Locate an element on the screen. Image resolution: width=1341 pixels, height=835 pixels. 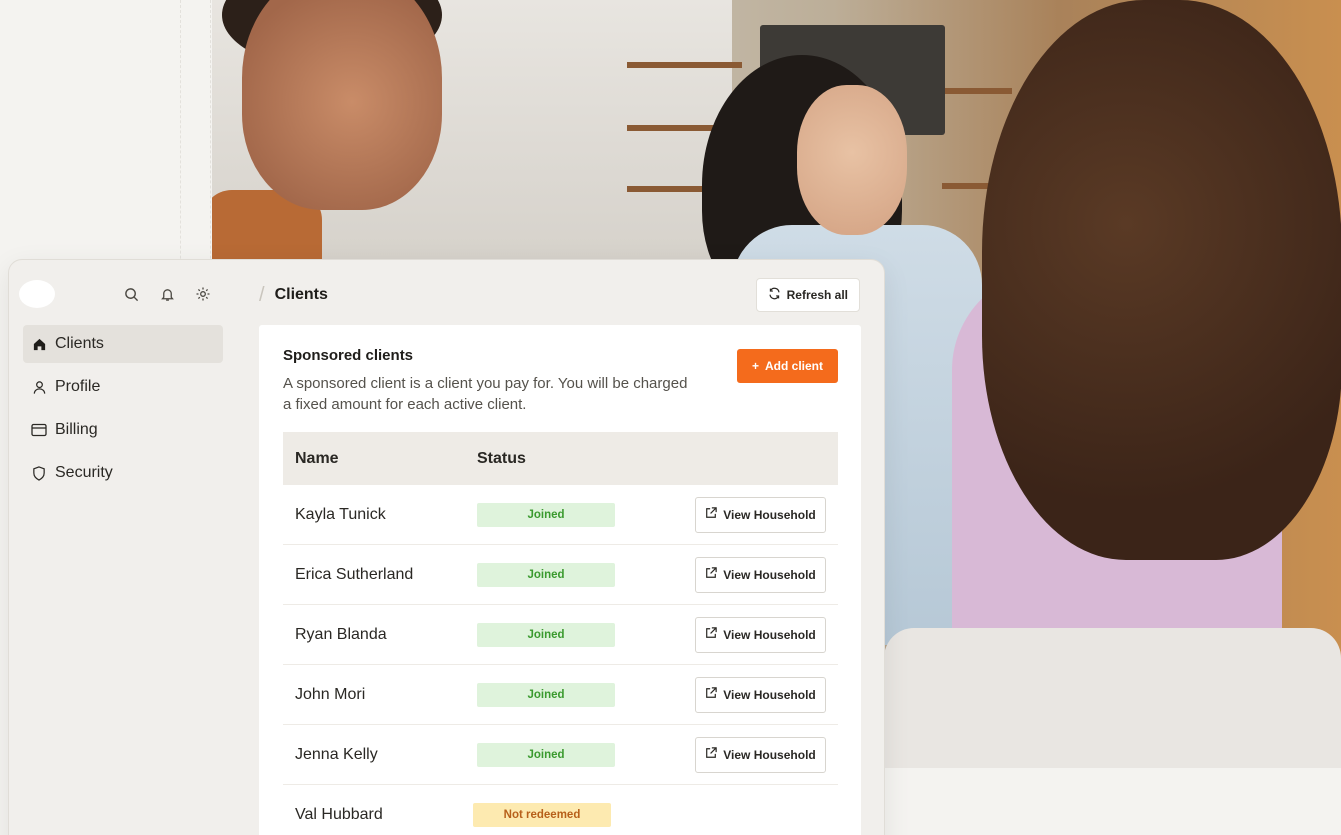
refresh-all-button: Refresh all is located at coordinates (807, 295).